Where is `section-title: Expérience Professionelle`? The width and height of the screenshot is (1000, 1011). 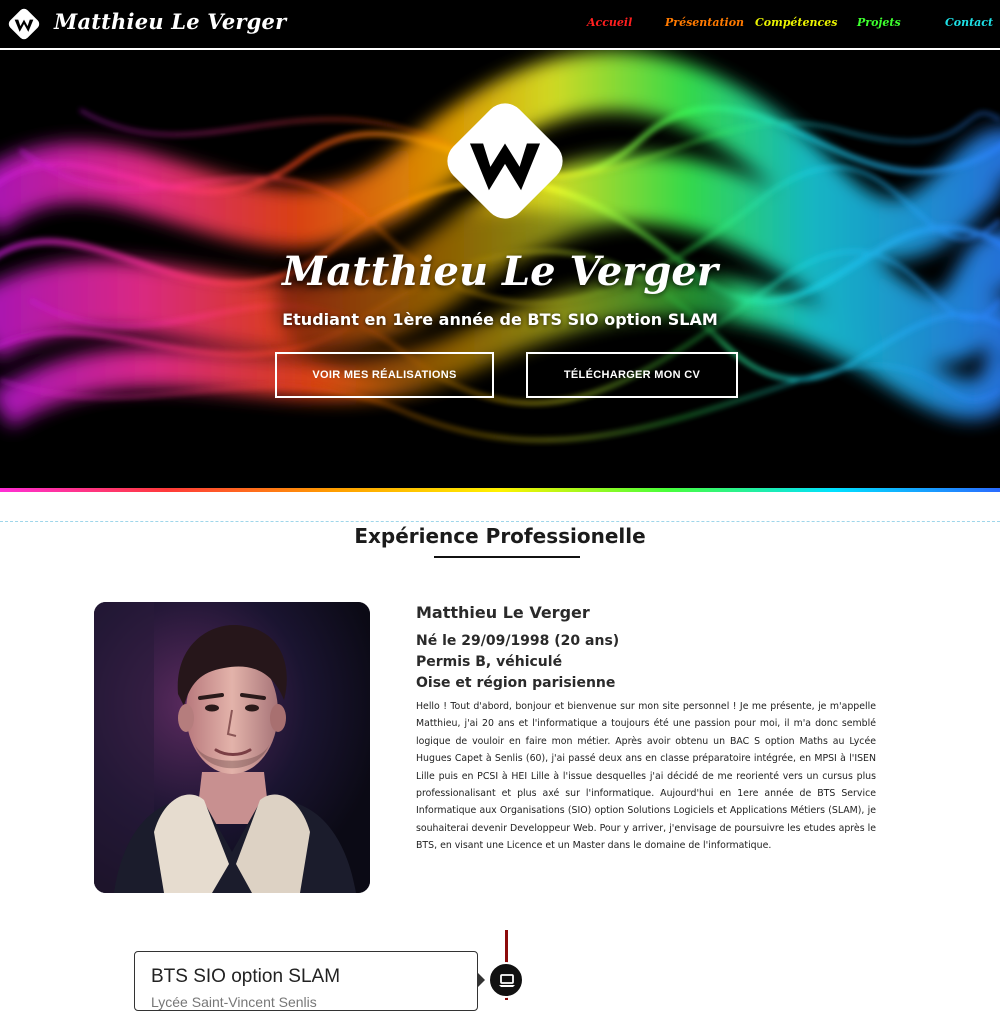 section-title: Expérience Professionelle is located at coordinates (500, 536).